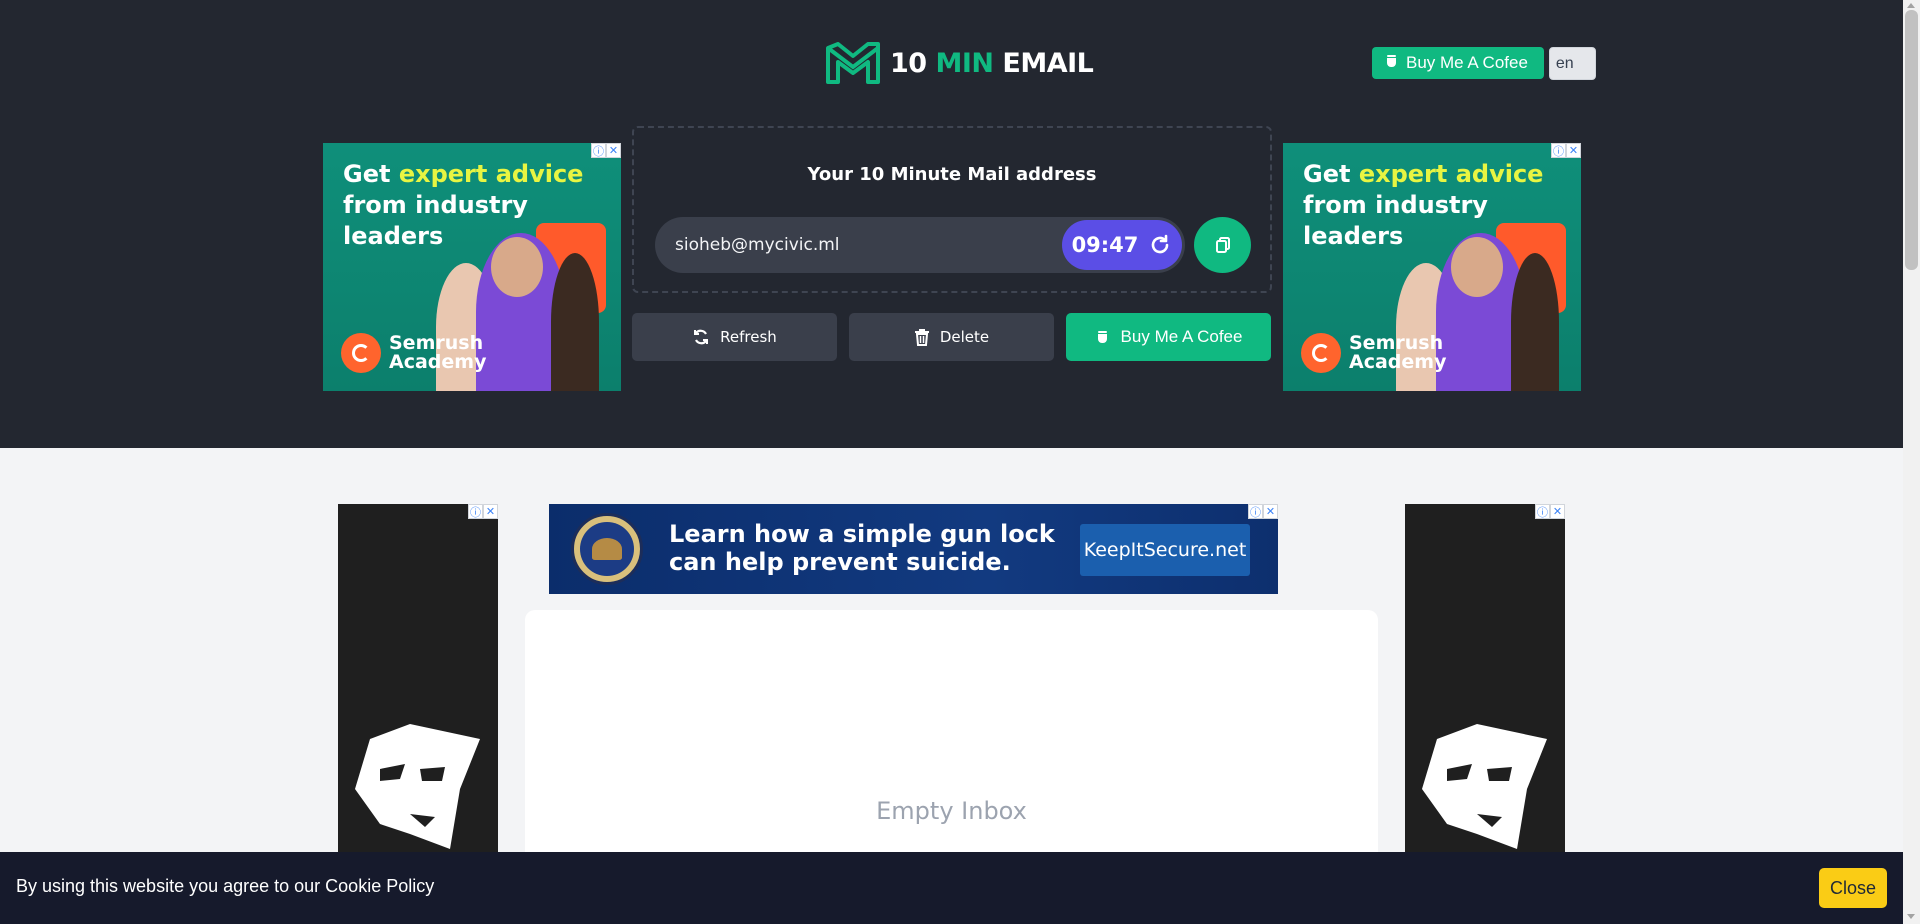 Image resolution: width=1920 pixels, height=924 pixels. I want to click on refresh-icon, so click(701, 337).